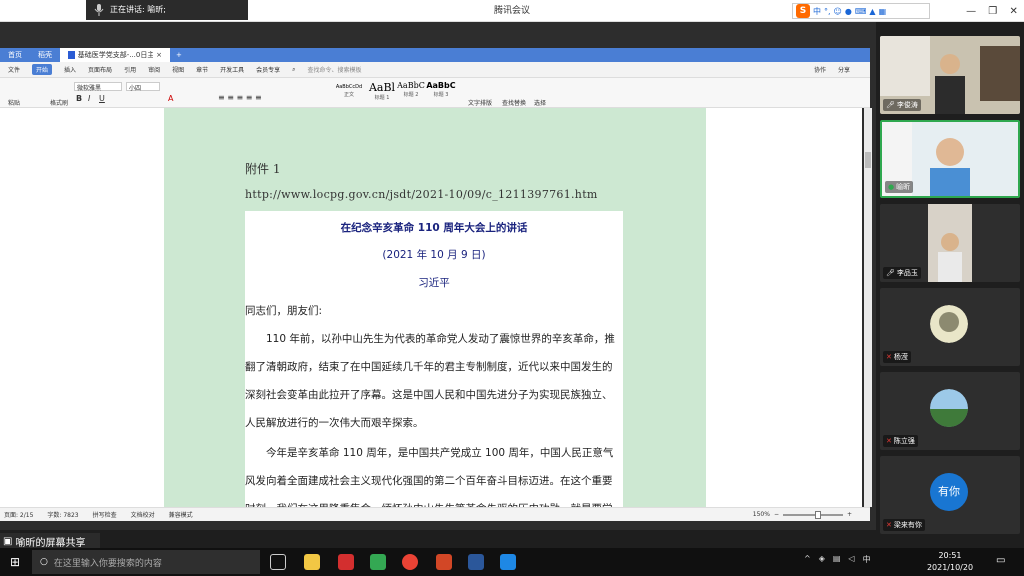  I want to click on avatar-text: 有你, so click(949, 491).